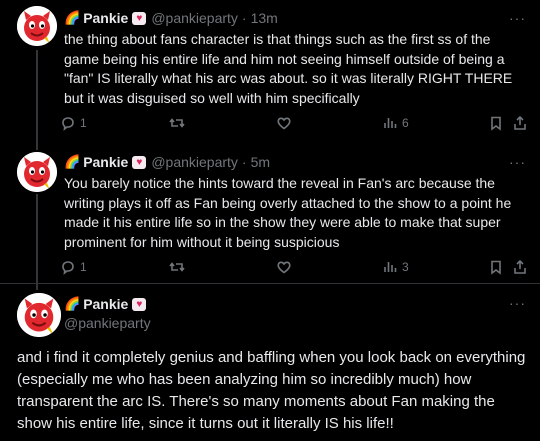 The width and height of the screenshot is (540, 441). I want to click on tweet-header: 🌈 Pankie ♥, so click(107, 304).